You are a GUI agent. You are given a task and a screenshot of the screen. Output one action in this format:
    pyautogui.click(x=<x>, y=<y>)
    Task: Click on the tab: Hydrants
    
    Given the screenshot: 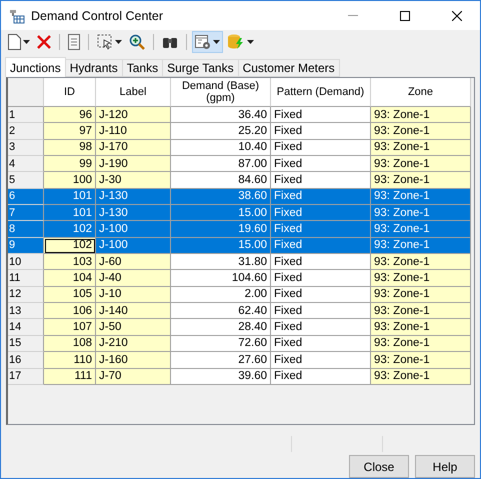 What is the action you would take?
    pyautogui.click(x=93, y=68)
    